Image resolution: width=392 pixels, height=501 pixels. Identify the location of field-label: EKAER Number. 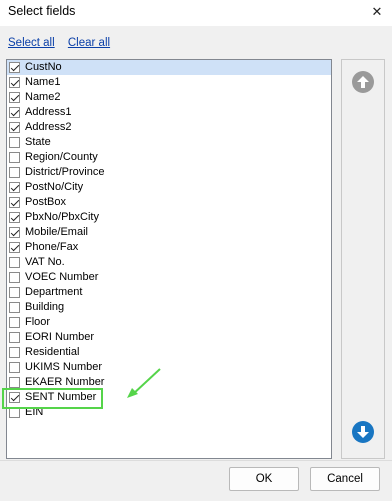
(65, 382).